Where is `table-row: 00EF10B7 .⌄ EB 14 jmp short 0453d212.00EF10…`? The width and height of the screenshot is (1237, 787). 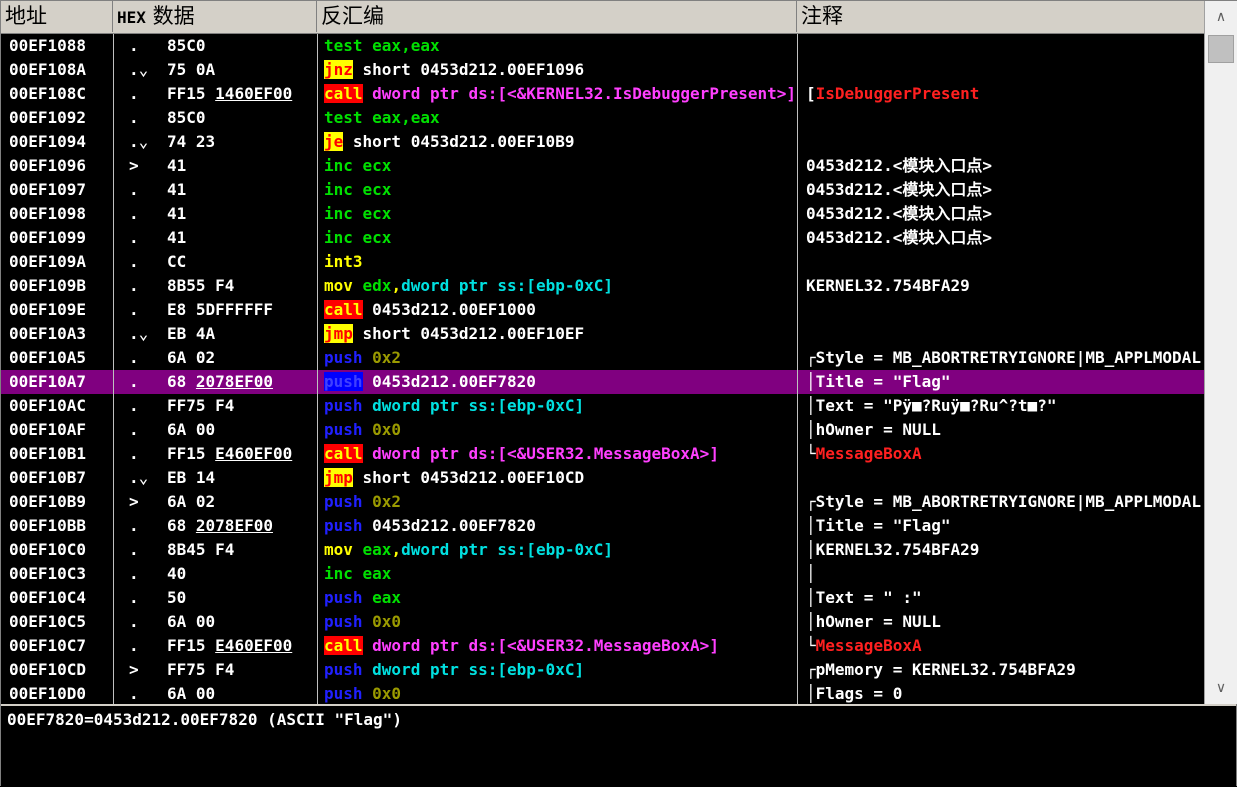 table-row: 00EF10B7 .⌄ EB 14 jmp short 0453d212.00EF10… is located at coordinates (602, 478).